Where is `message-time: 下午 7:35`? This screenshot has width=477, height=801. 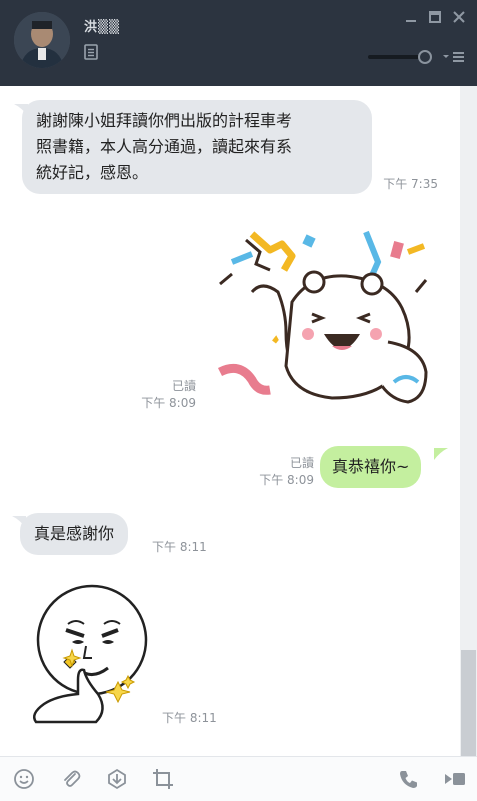
message-time: 下午 7:35 is located at coordinates (410, 184).